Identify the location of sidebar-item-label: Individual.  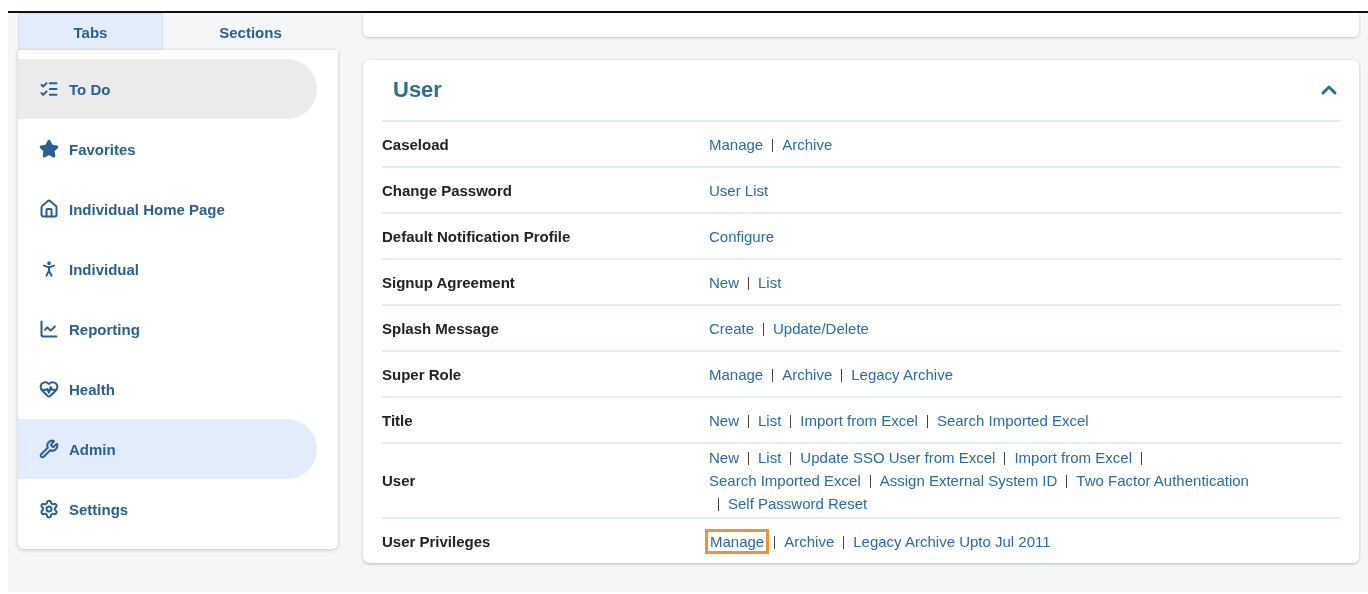
(104, 269).